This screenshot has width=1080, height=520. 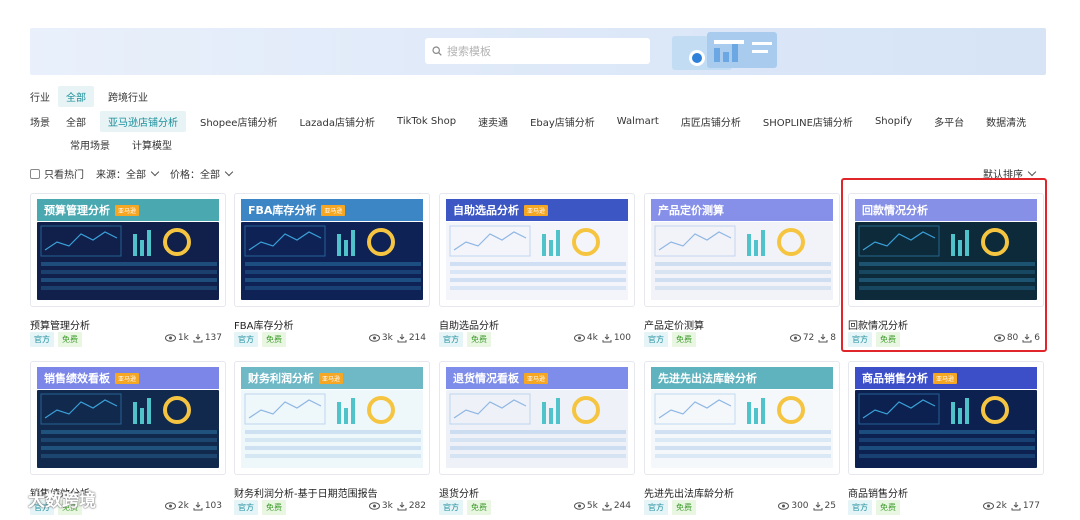 What do you see at coordinates (96, 96) in the screenshot?
I see `industry-filter-row: 行业 全部 跨境行业` at bounding box center [96, 96].